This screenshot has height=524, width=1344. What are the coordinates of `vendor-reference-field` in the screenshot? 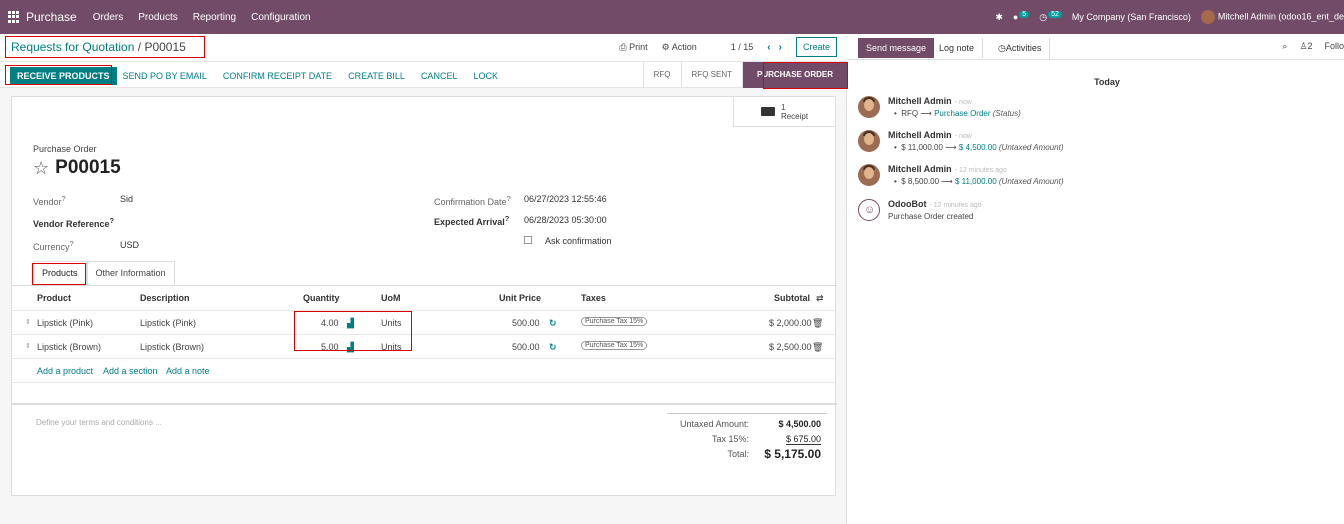 It's located at (195, 220).